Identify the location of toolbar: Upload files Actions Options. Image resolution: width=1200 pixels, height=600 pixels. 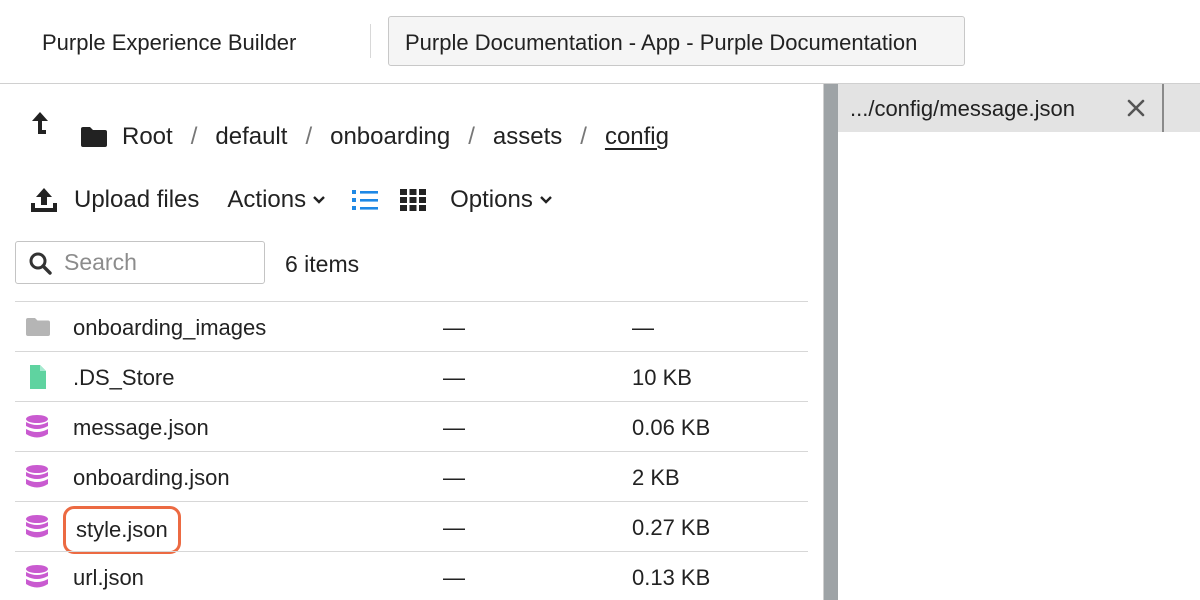
(291, 200).